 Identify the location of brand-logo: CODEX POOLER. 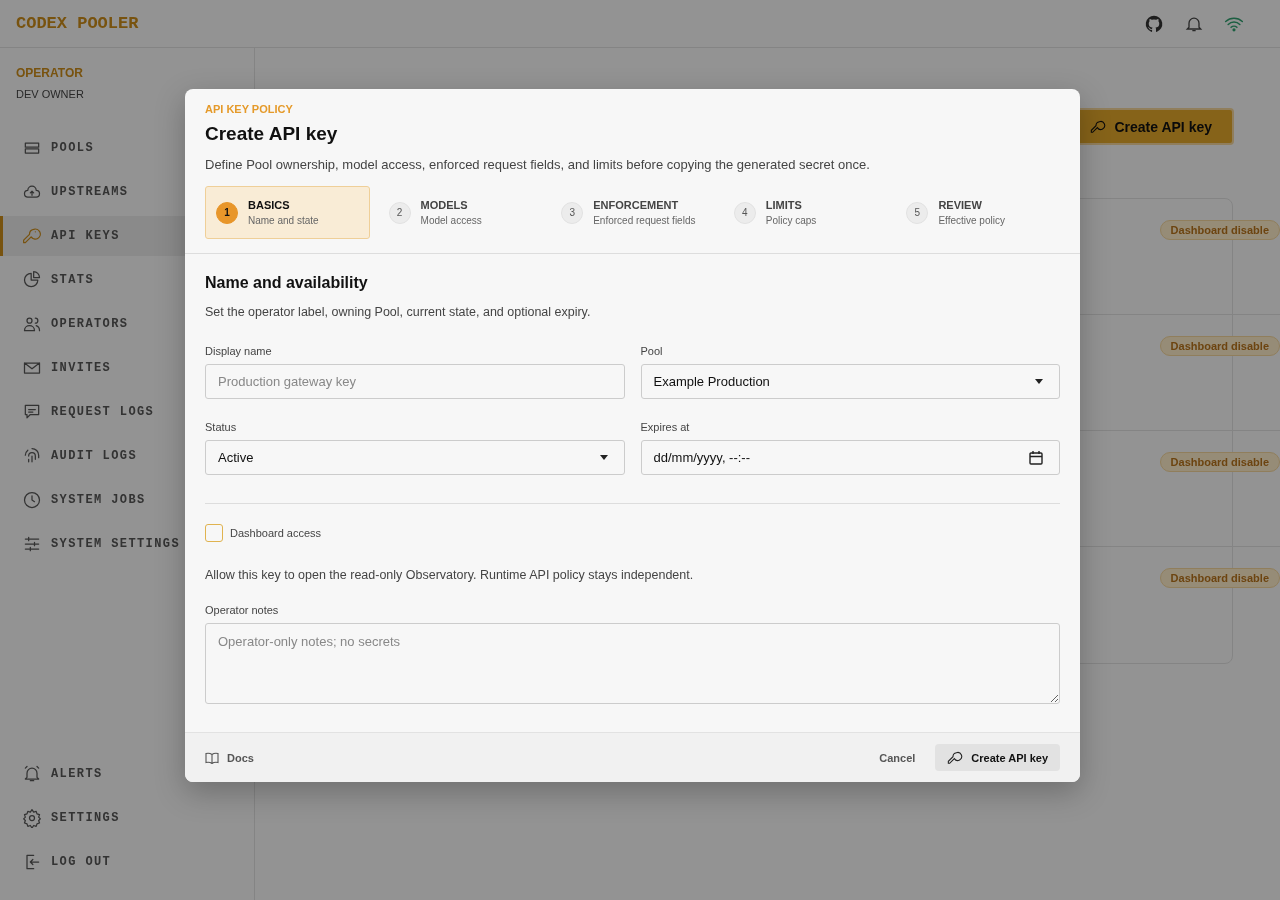
(77, 23).